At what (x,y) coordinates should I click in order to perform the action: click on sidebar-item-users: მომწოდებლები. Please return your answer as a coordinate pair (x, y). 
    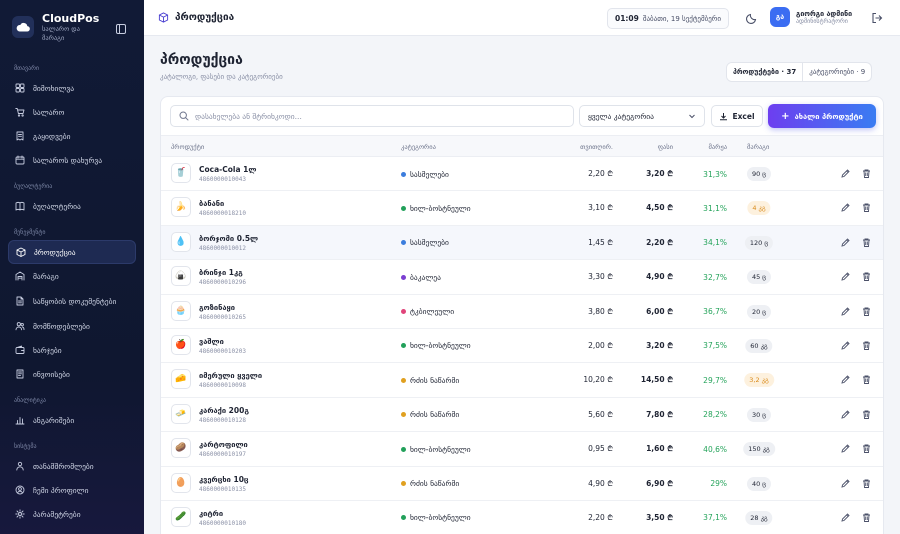
    Looking at the image, I should click on (72, 326).